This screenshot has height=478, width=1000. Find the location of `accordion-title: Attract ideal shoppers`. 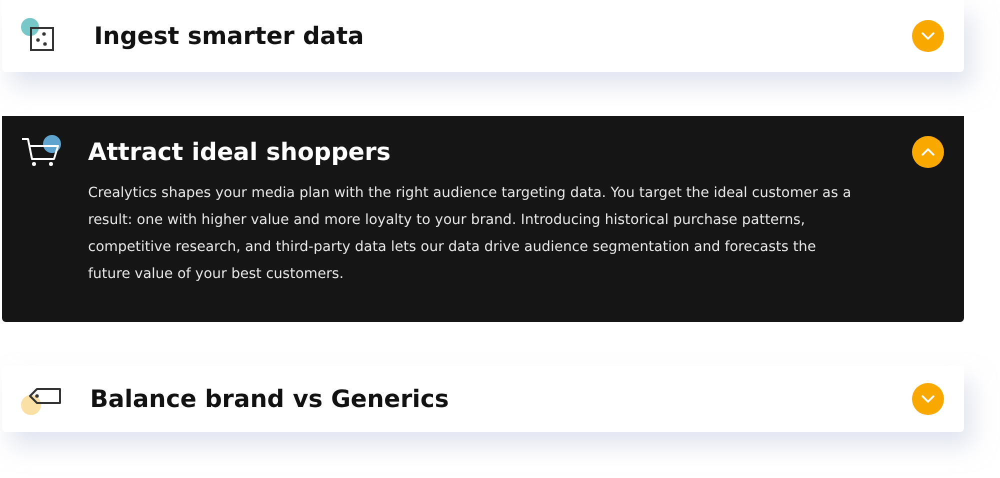

accordion-title: Attract ideal shoppers is located at coordinates (500, 152).